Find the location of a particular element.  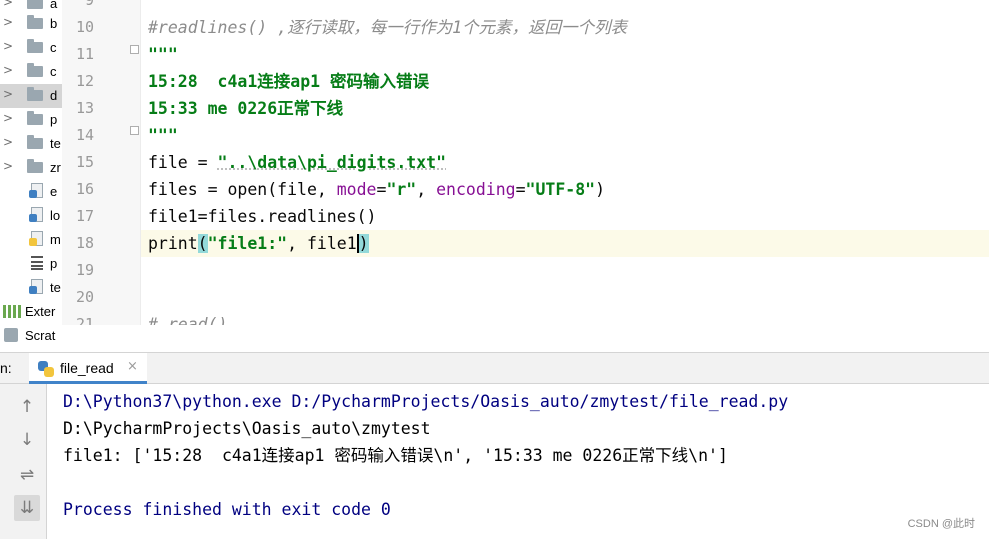

tree-folder-row: > te is located at coordinates (31, 144).